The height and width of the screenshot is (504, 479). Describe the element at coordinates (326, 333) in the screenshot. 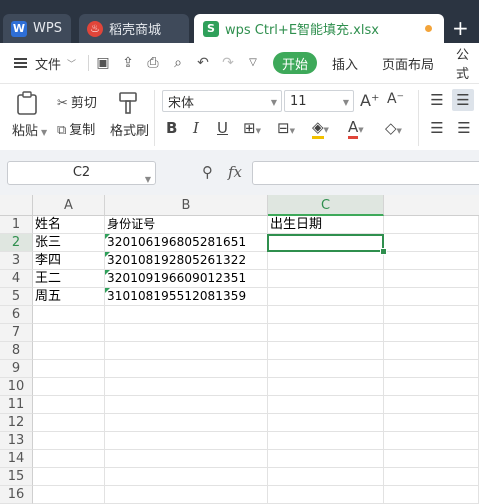

I see `cell-C7` at that location.